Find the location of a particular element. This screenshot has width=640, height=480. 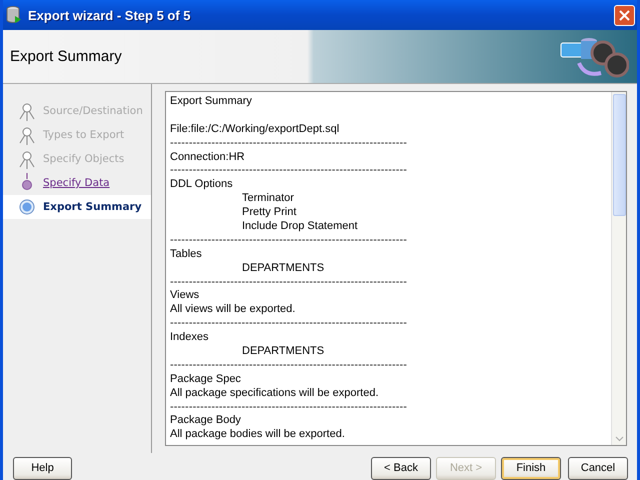

summary-item: Pretty Print is located at coordinates (269, 212).